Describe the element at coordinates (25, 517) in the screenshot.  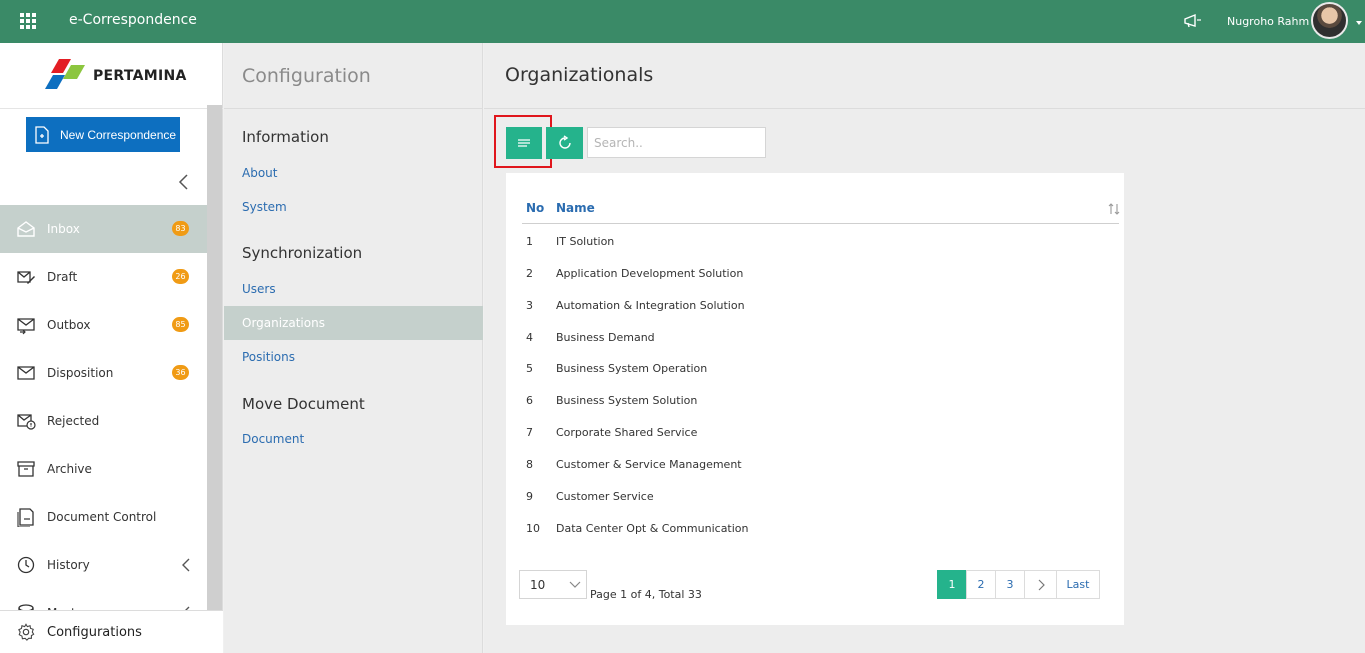
I see `document-control-icon` at that location.